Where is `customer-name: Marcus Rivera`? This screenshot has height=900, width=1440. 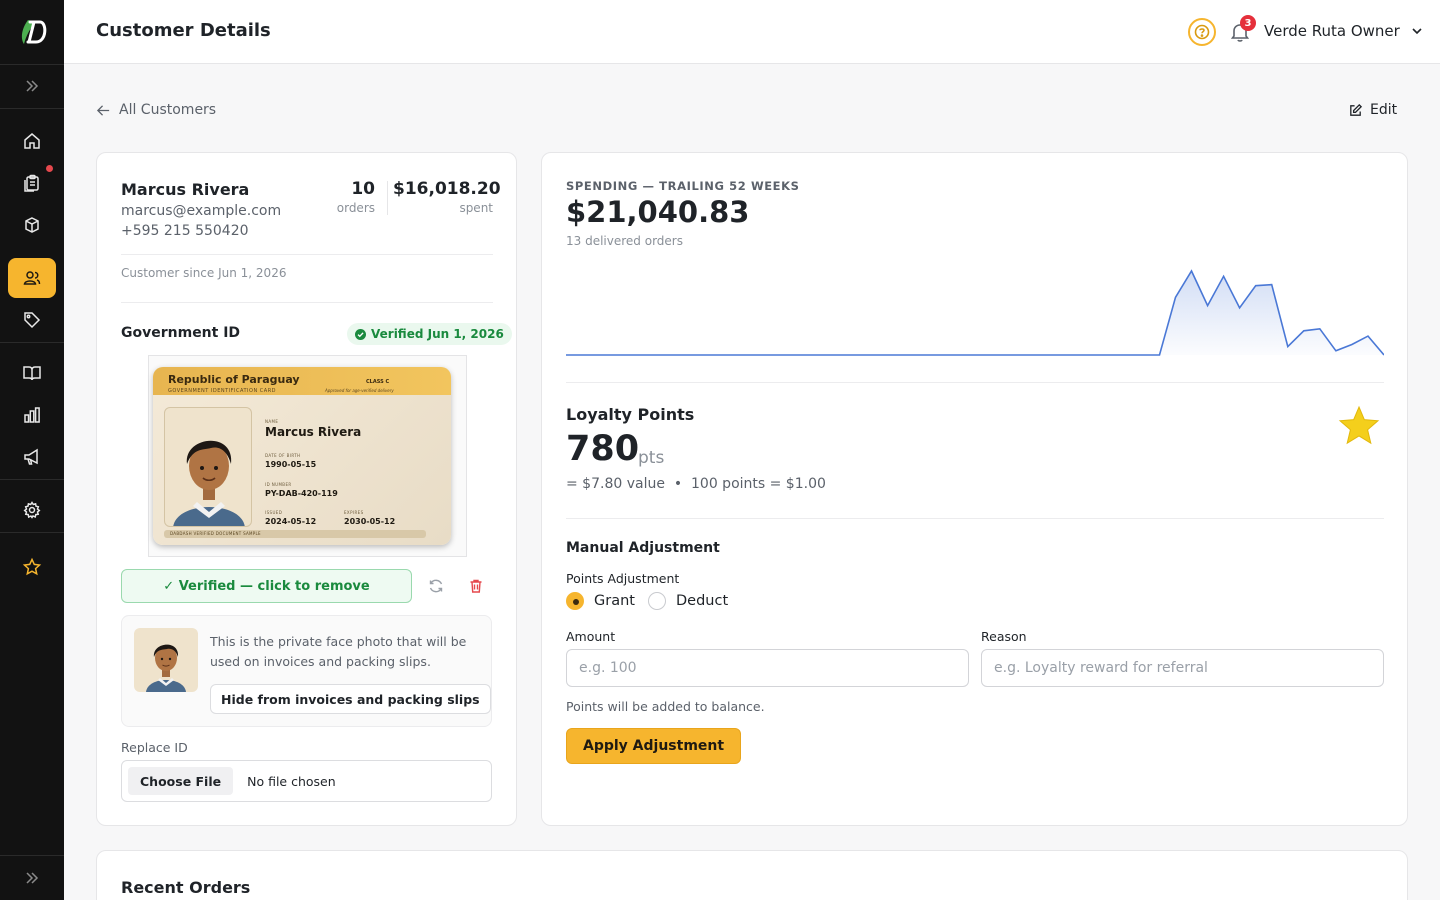 customer-name: Marcus Rivera is located at coordinates (185, 189).